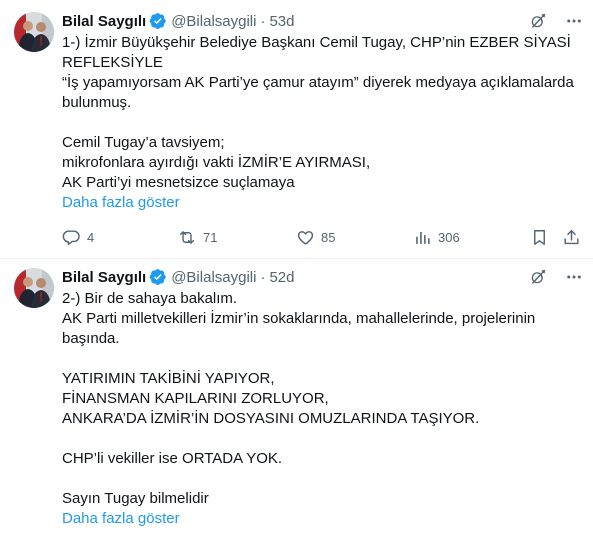  I want to click on tweet-actions: 4 71 85 306, so click(321, 237).